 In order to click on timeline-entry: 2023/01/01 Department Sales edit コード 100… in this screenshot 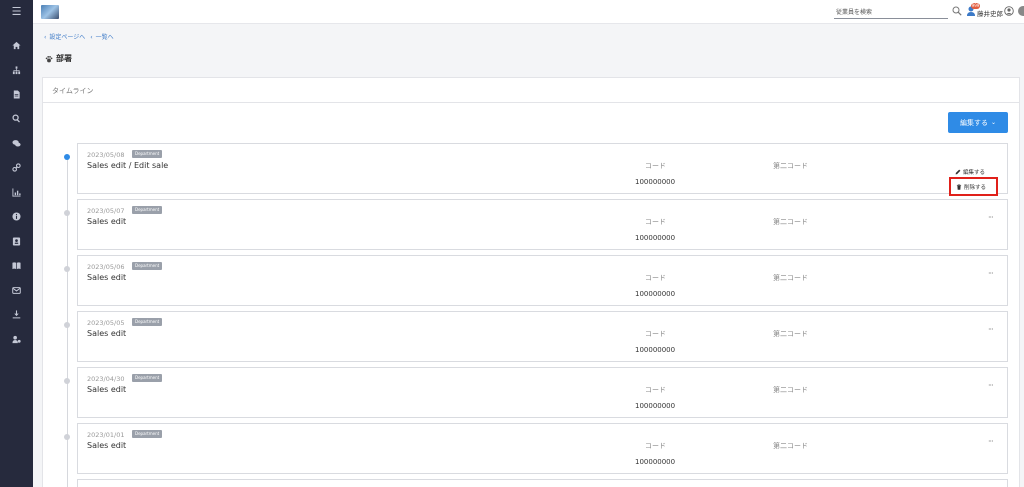, I will do `click(542, 448)`.